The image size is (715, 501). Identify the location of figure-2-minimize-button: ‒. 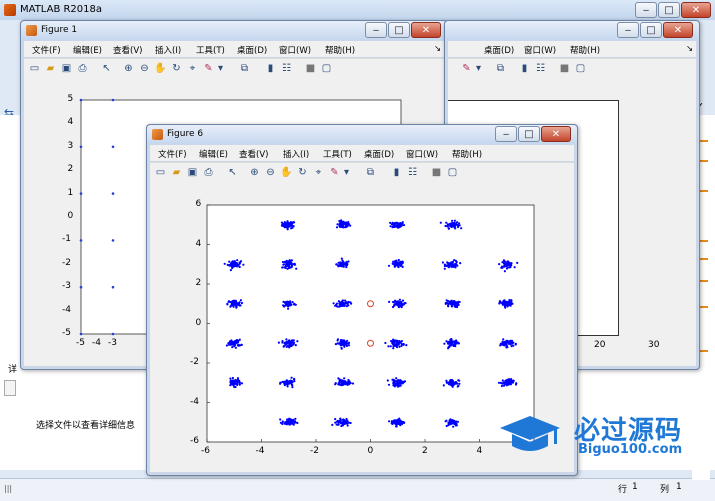
(628, 30).